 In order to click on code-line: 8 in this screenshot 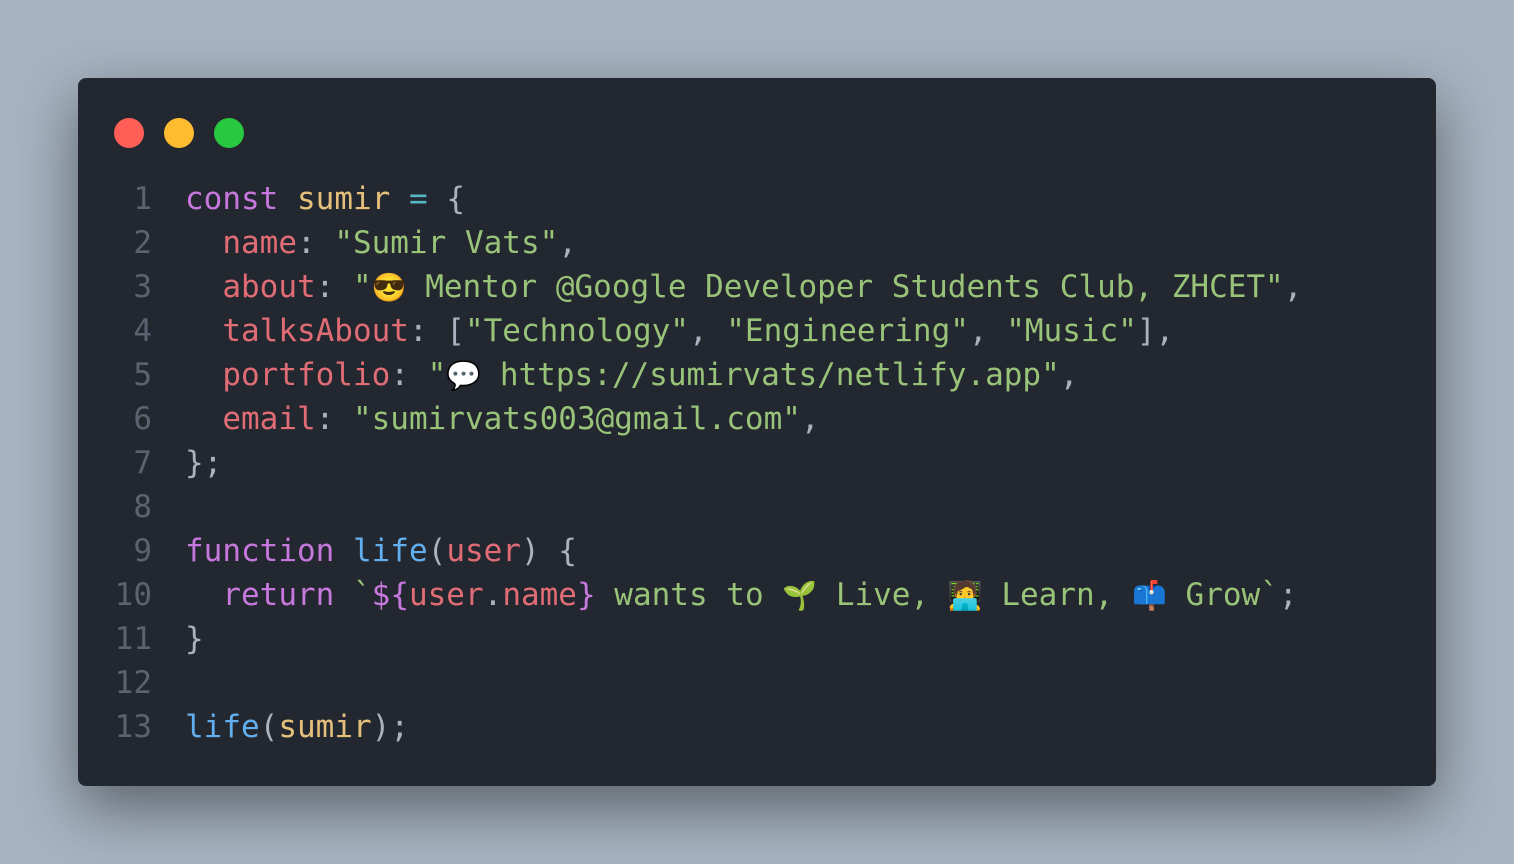, I will do `click(757, 507)`.